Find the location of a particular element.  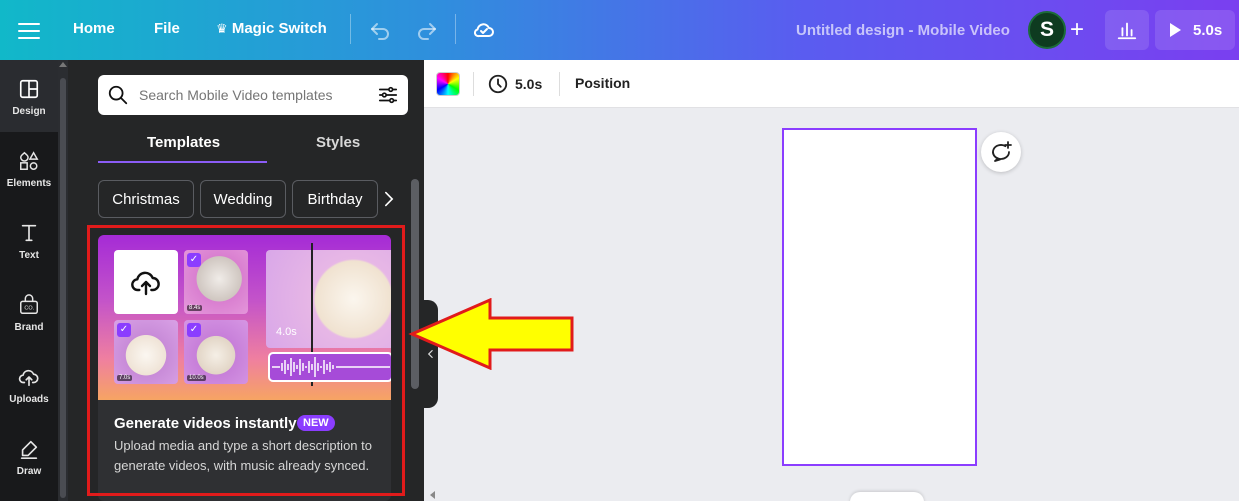

rail-label: Design is located at coordinates (29, 111).